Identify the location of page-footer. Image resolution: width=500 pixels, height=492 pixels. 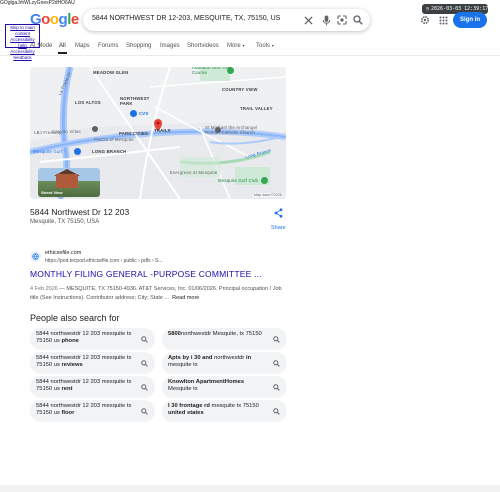
(250, 488).